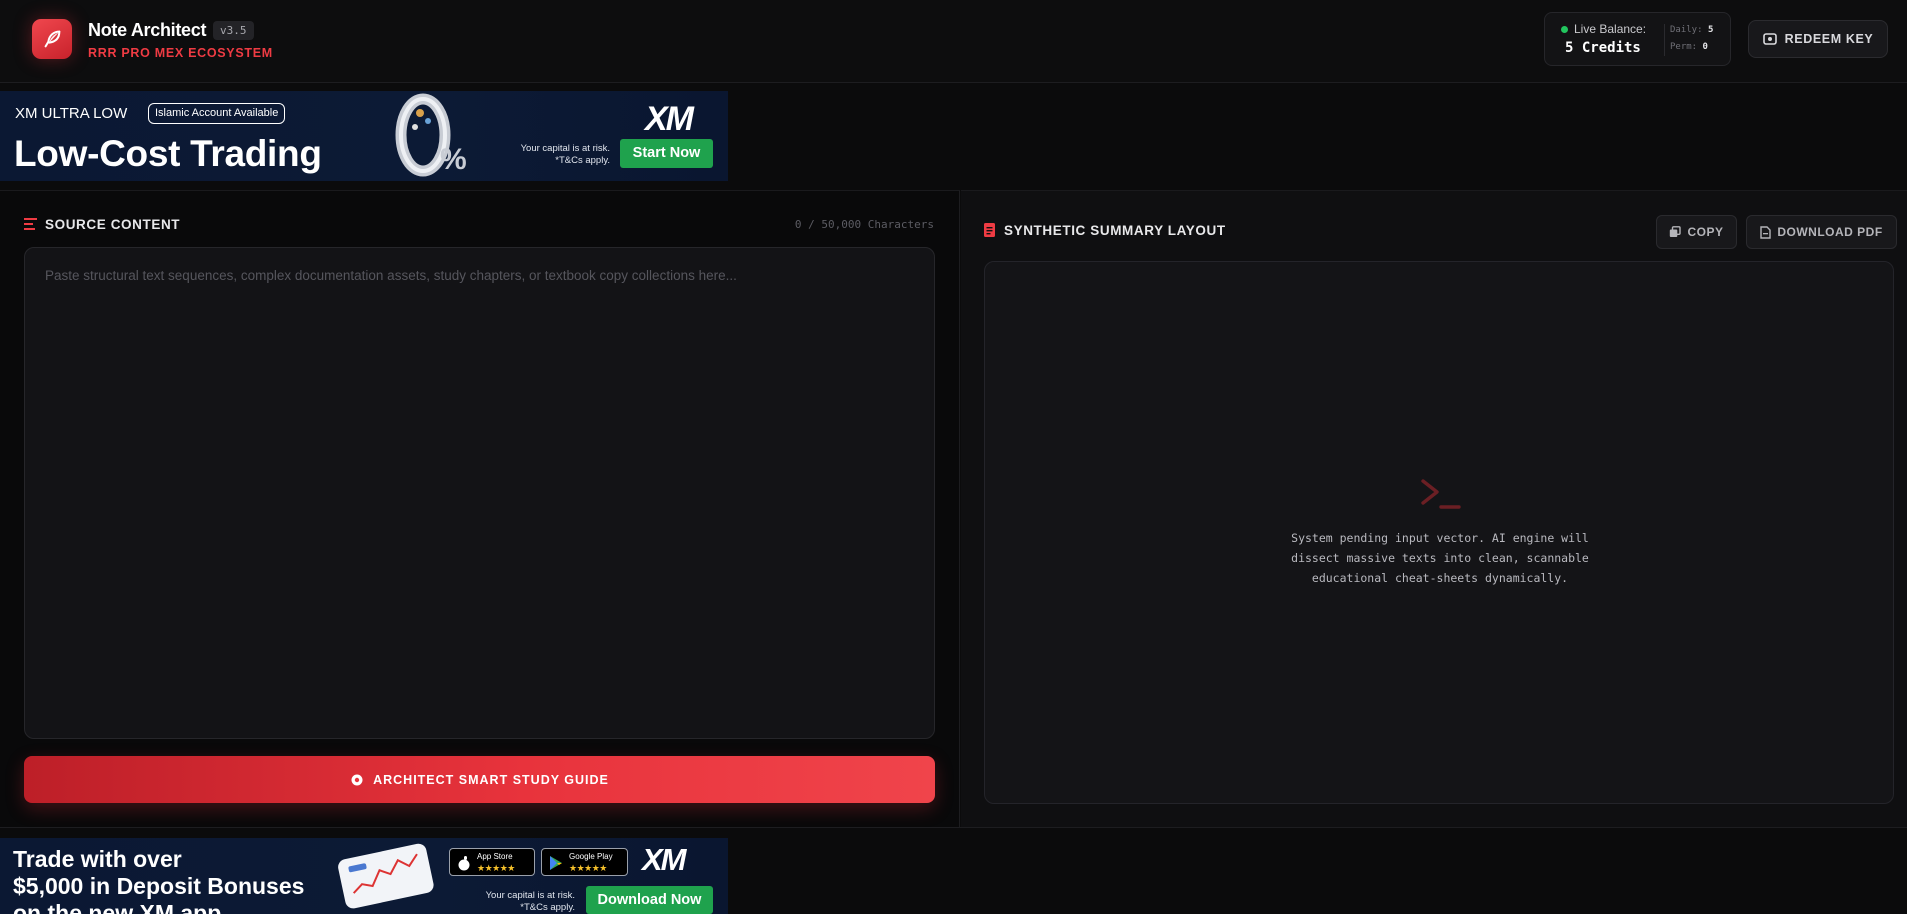  I want to click on ad-download-now-button: Download Now, so click(649, 900).